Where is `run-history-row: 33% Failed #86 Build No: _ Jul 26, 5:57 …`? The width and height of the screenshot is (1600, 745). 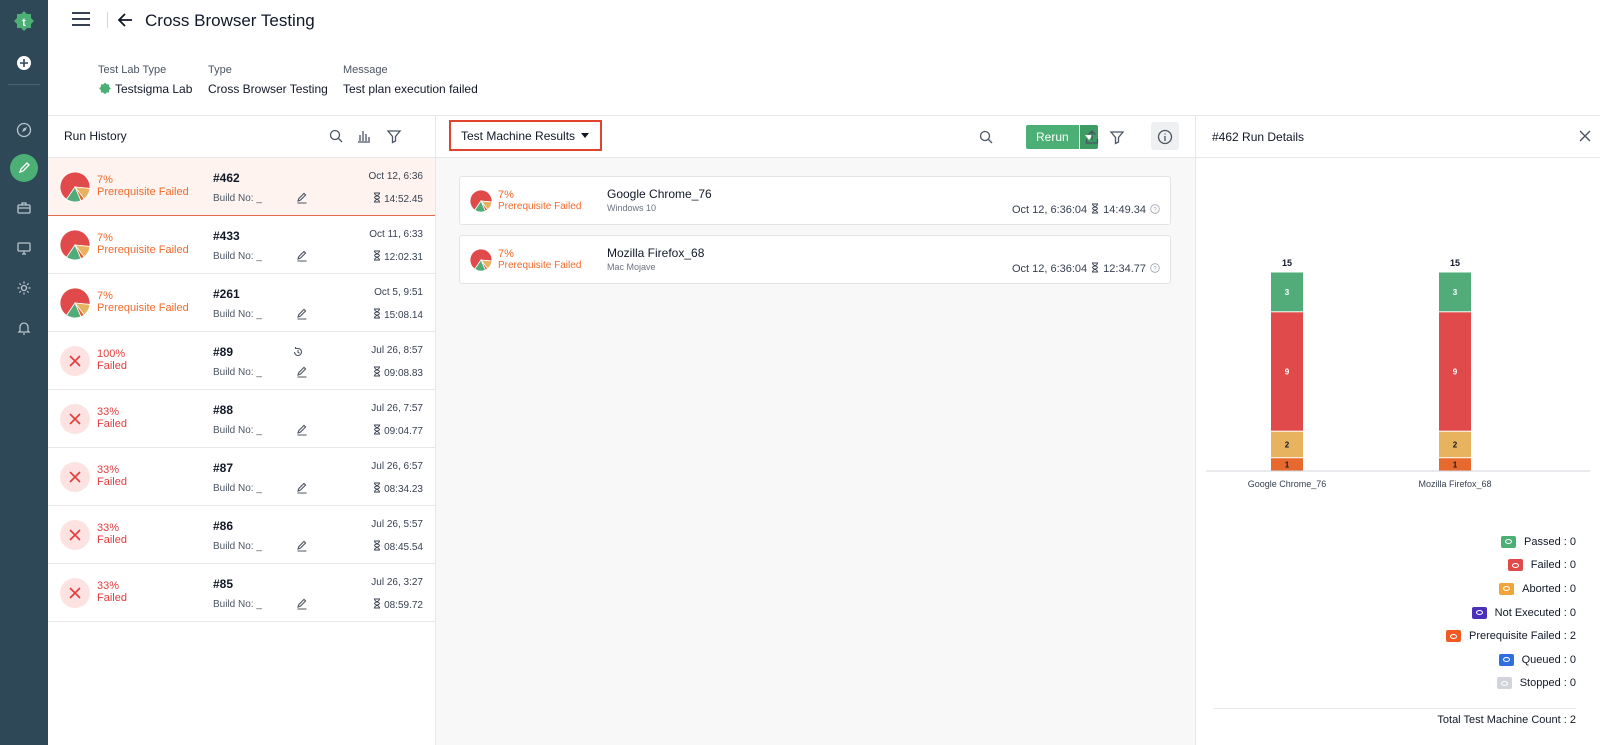
run-history-row: 33% Failed #86 Build No: _ Jul 26, 5:57 … is located at coordinates (241, 535).